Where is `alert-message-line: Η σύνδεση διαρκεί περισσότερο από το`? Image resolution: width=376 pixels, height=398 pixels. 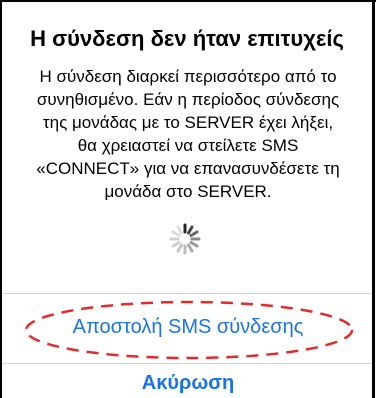 alert-message-line: Η σύνδεση διαρκεί περισσότερο από το is located at coordinates (188, 76).